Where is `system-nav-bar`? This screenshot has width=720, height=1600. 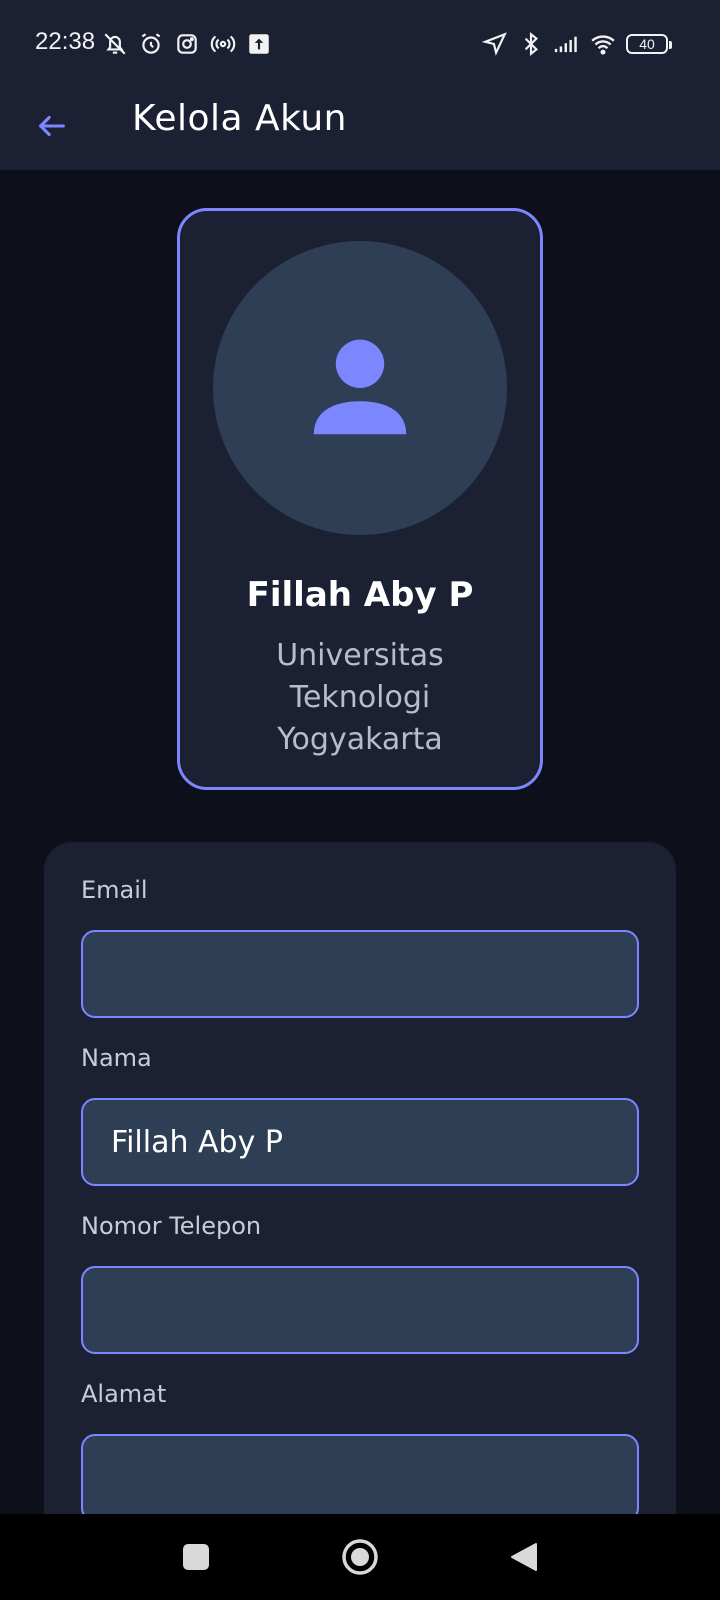
system-nav-bar is located at coordinates (360, 1557).